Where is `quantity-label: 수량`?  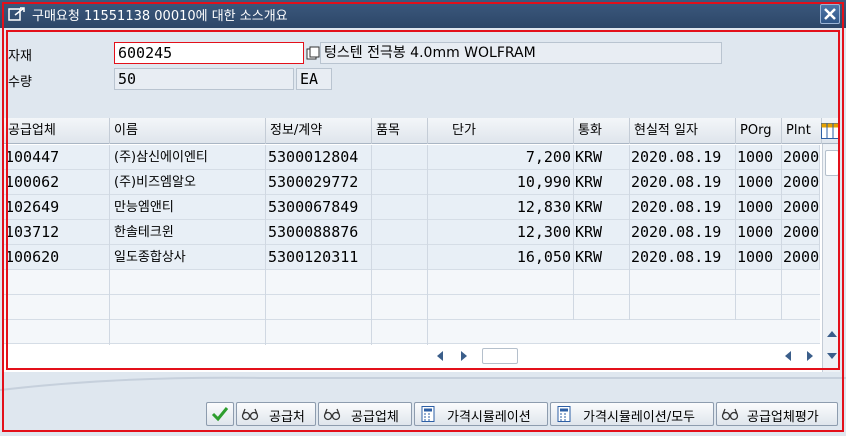
quantity-label: 수량 is located at coordinates (20, 82).